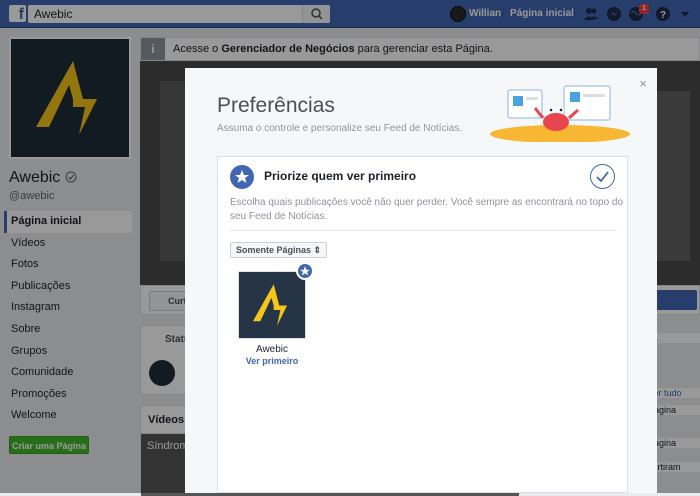  I want to click on crab-illustration-icon, so click(560, 113).